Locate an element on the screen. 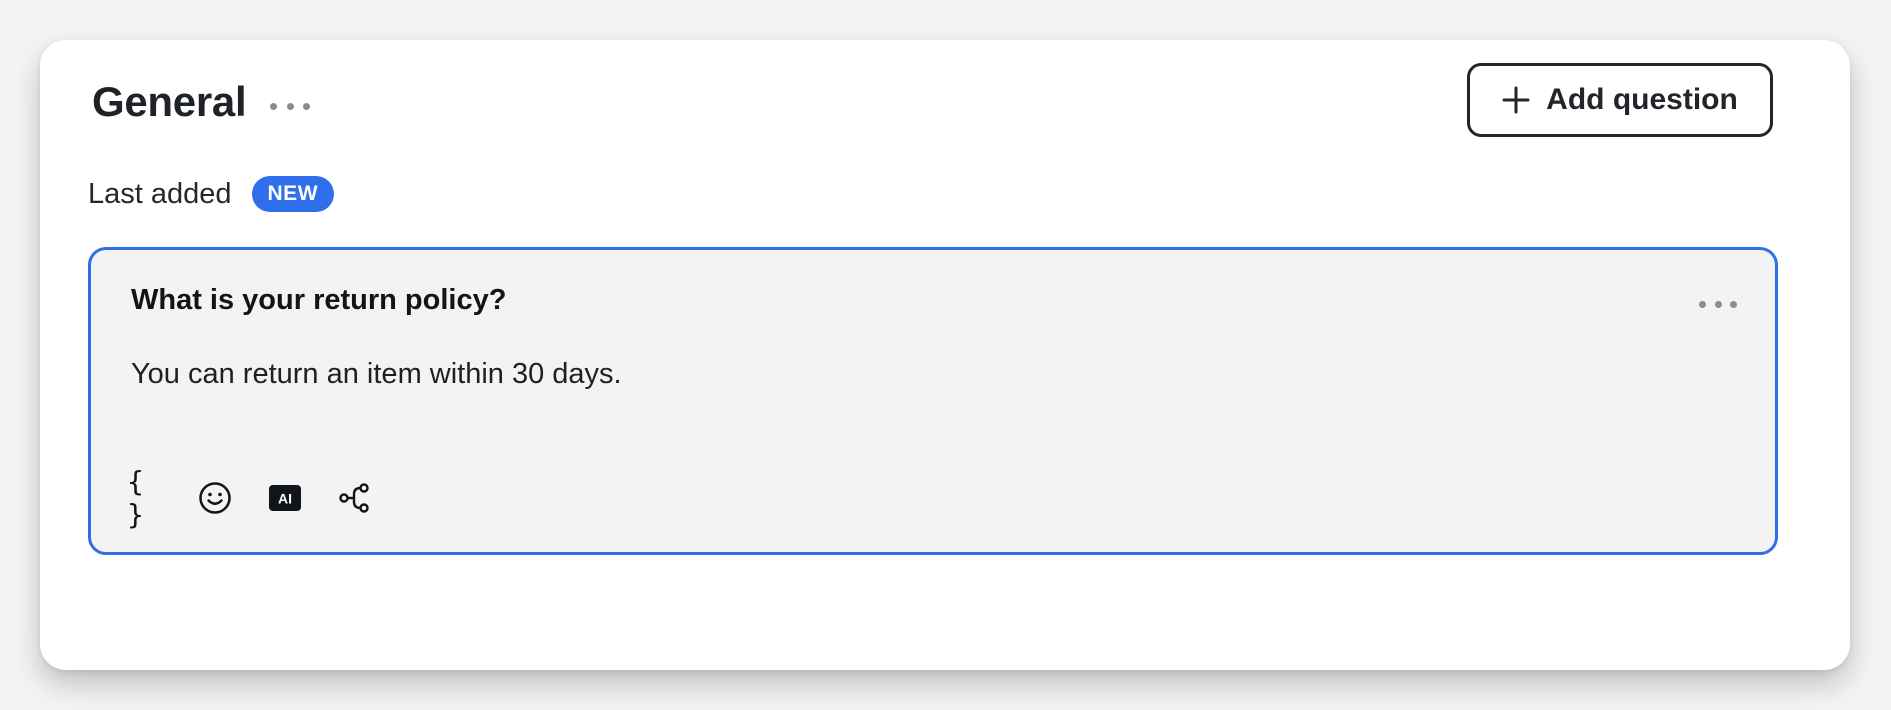 This screenshot has width=1891, height=710. qa-more-icon is located at coordinates (1718, 304).